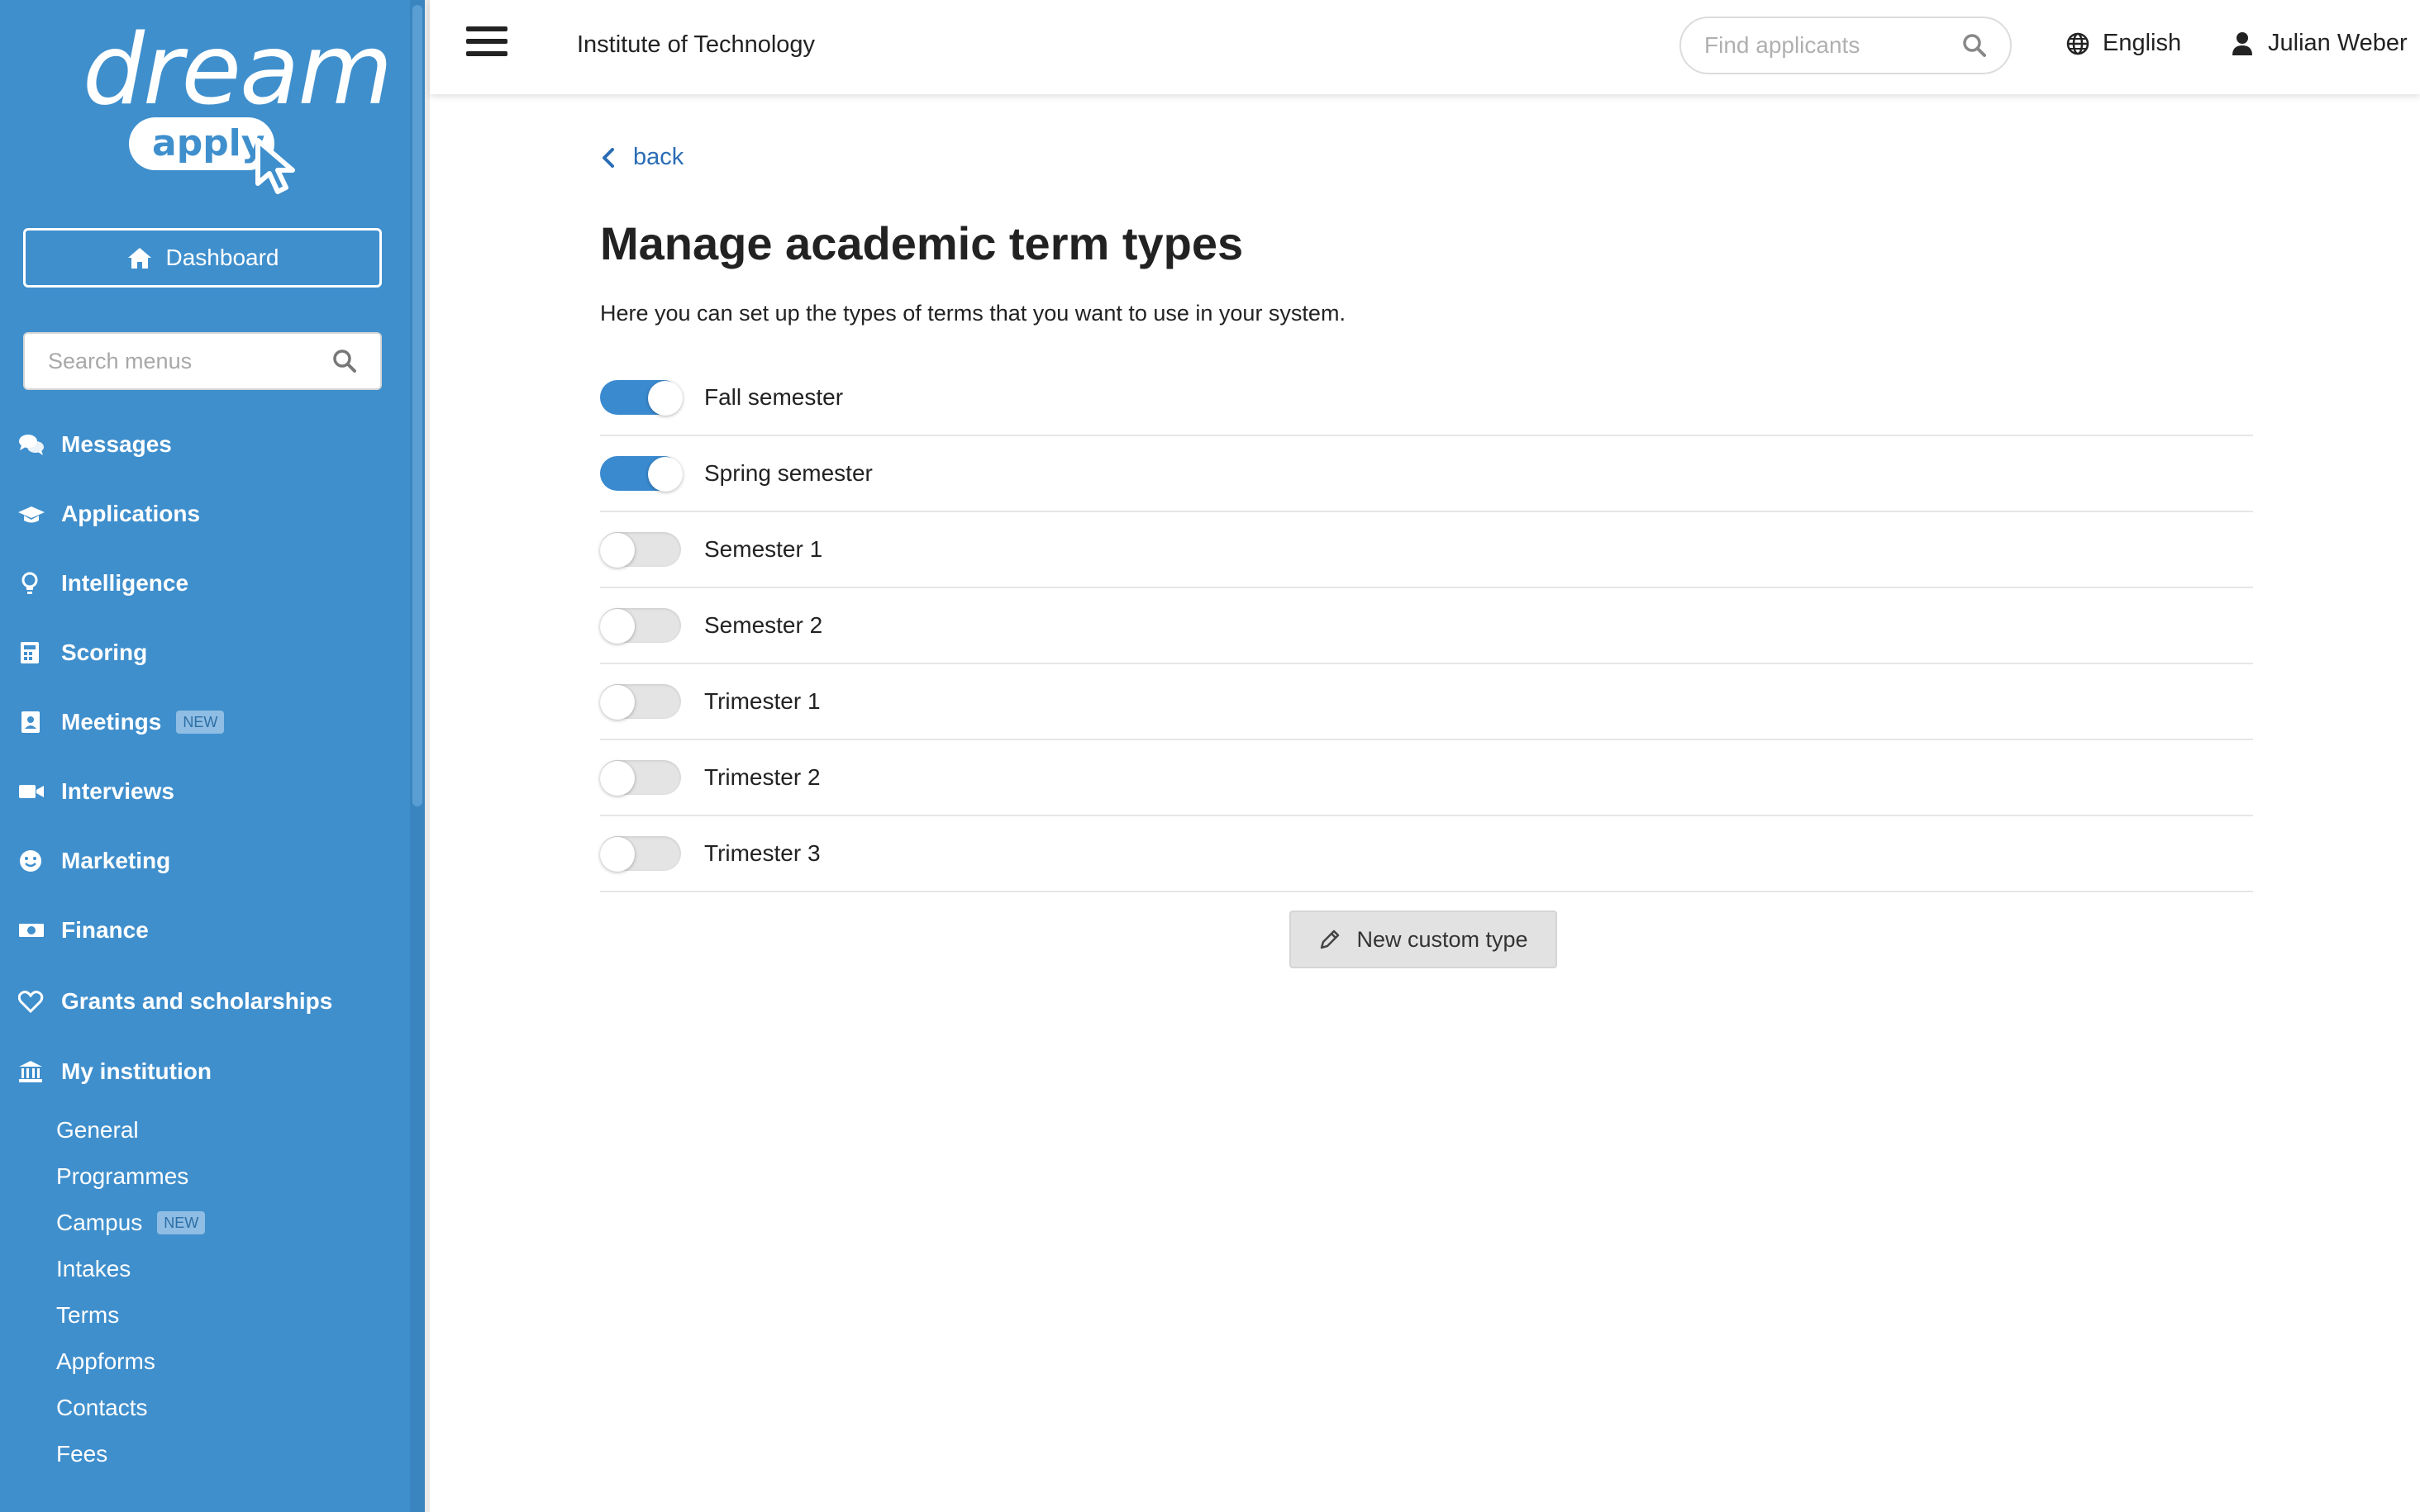  What do you see at coordinates (189, 361) in the screenshot?
I see `menu-search-input` at bounding box center [189, 361].